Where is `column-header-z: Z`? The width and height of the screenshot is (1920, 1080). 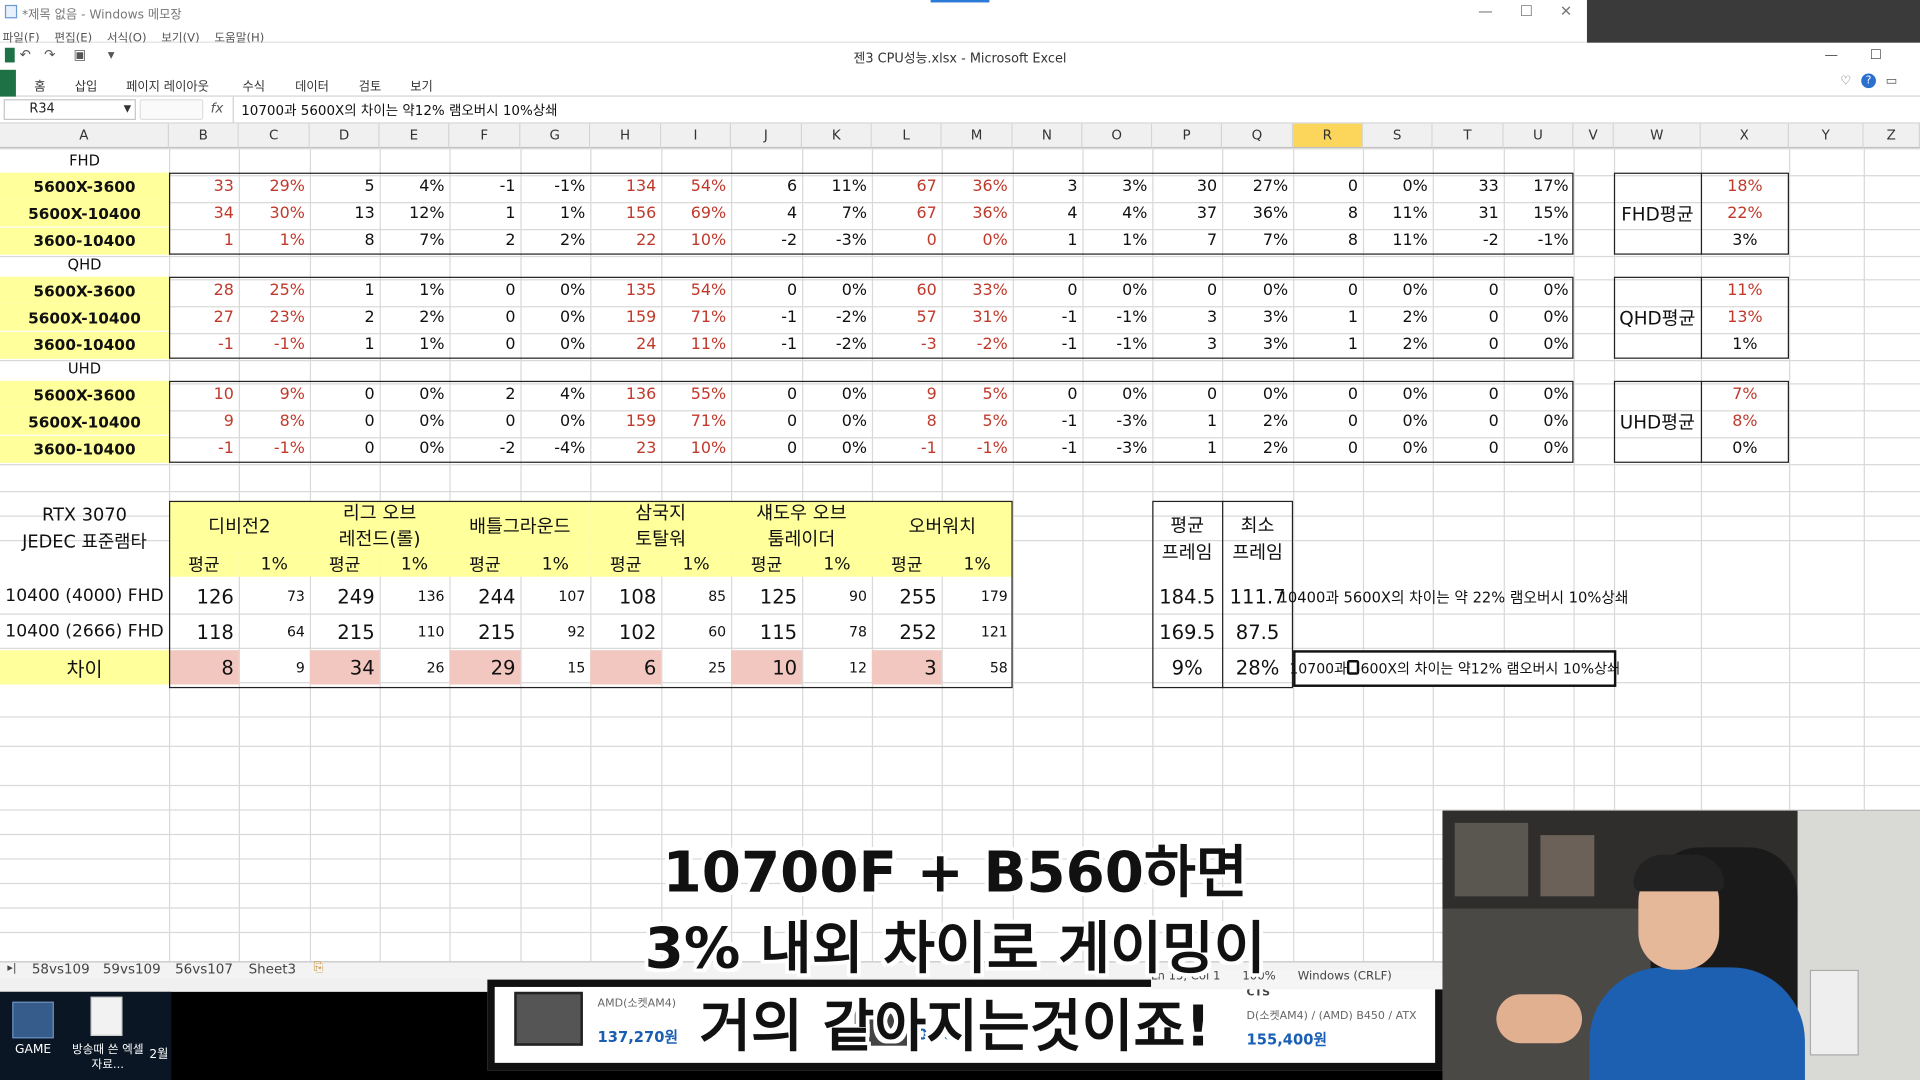 column-header-z: Z is located at coordinates (1891, 136).